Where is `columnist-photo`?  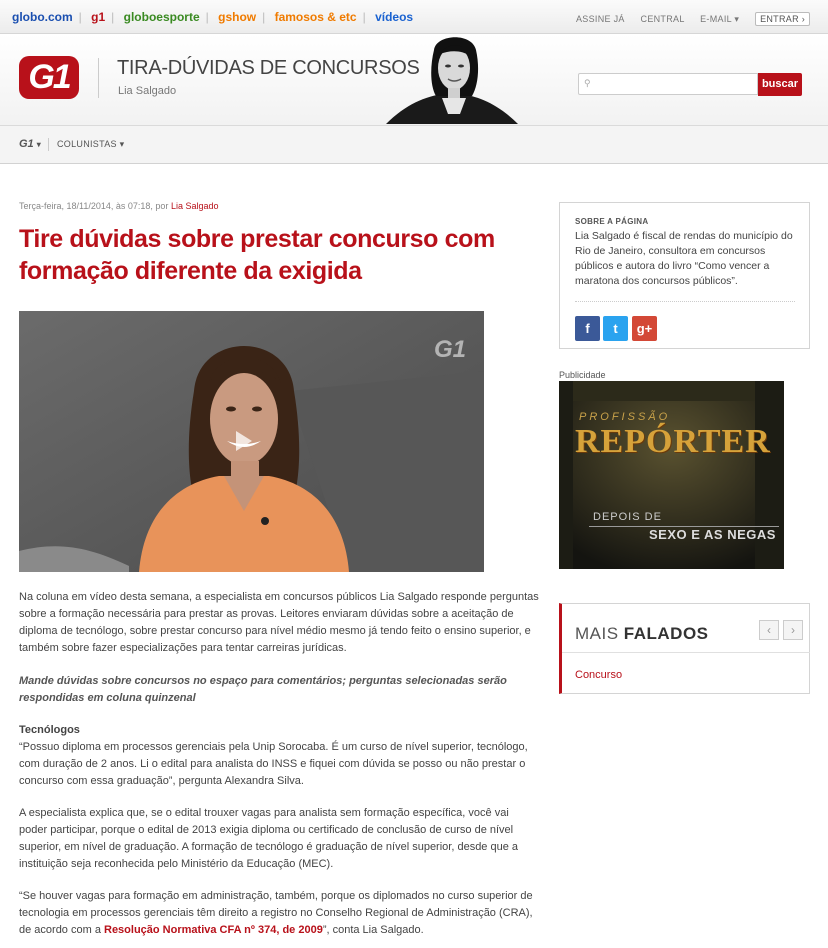
columnist-photo is located at coordinates (452, 80).